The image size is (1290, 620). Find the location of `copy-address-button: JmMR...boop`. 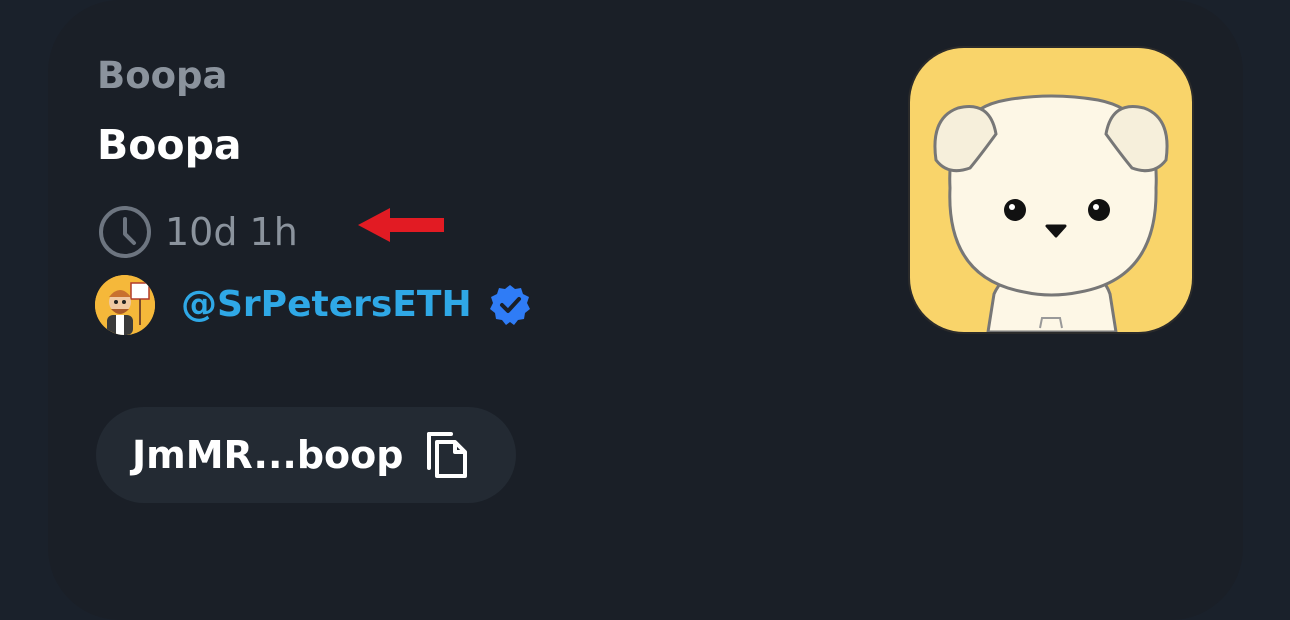

copy-address-button: JmMR...boop is located at coordinates (306, 455).